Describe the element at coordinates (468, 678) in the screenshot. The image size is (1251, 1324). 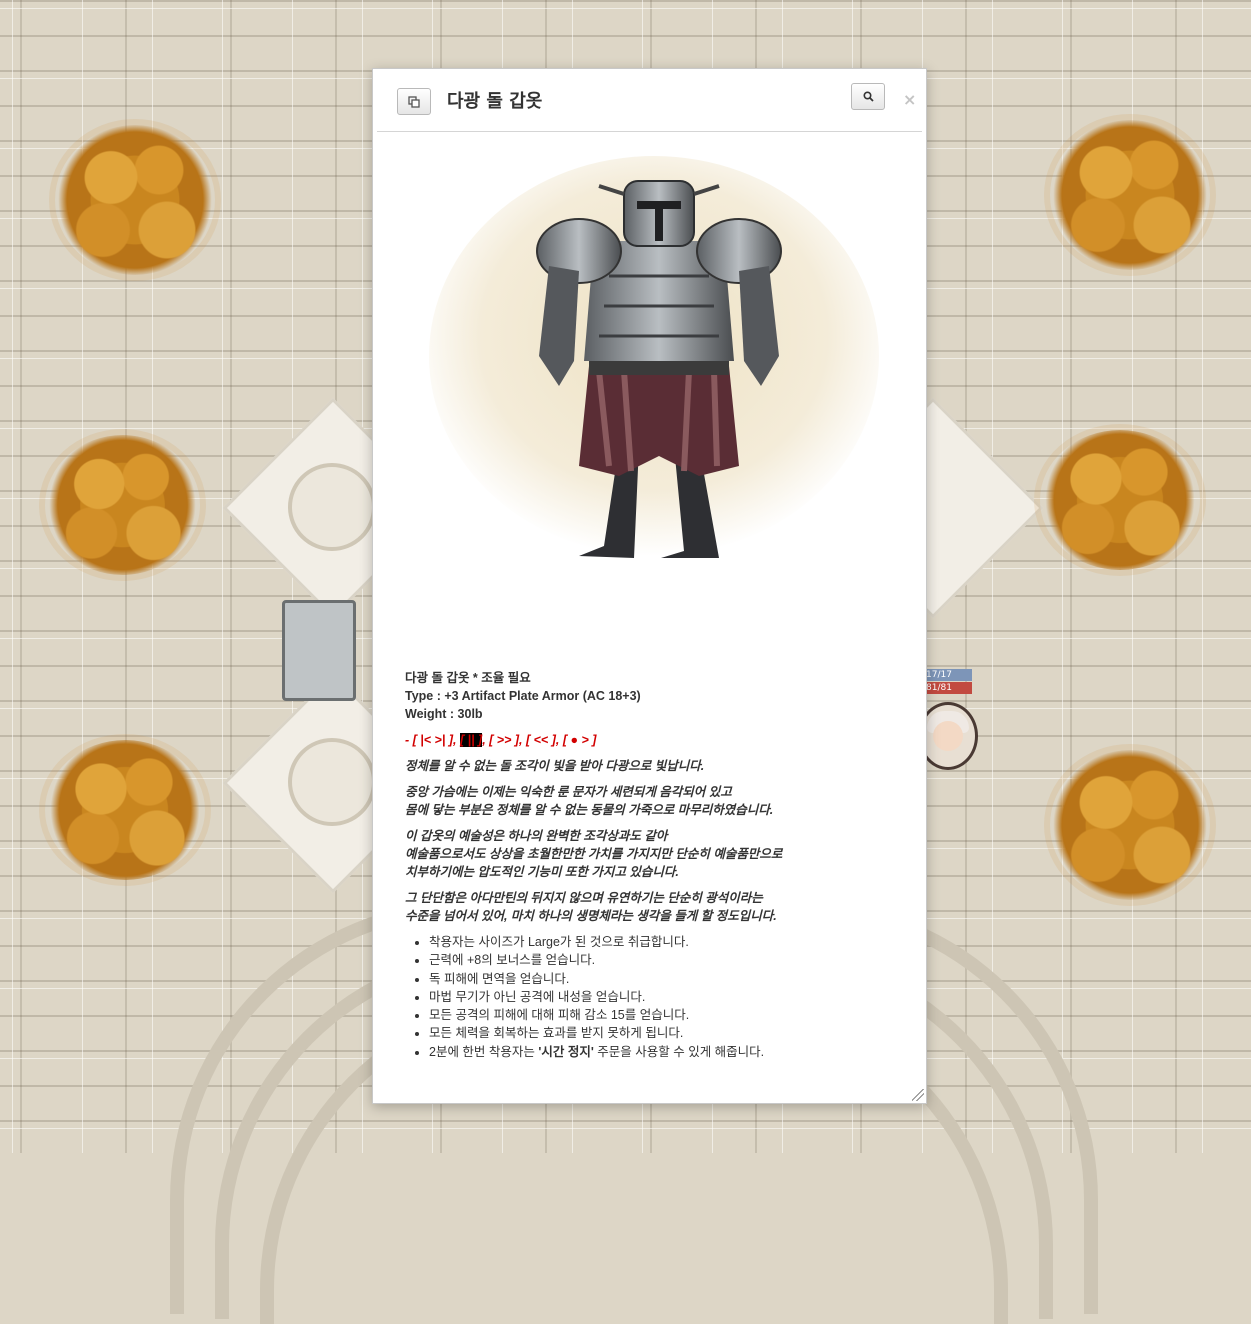
I see `item-name-line: 다광 돌 갑옷 * 조율 필요` at that location.